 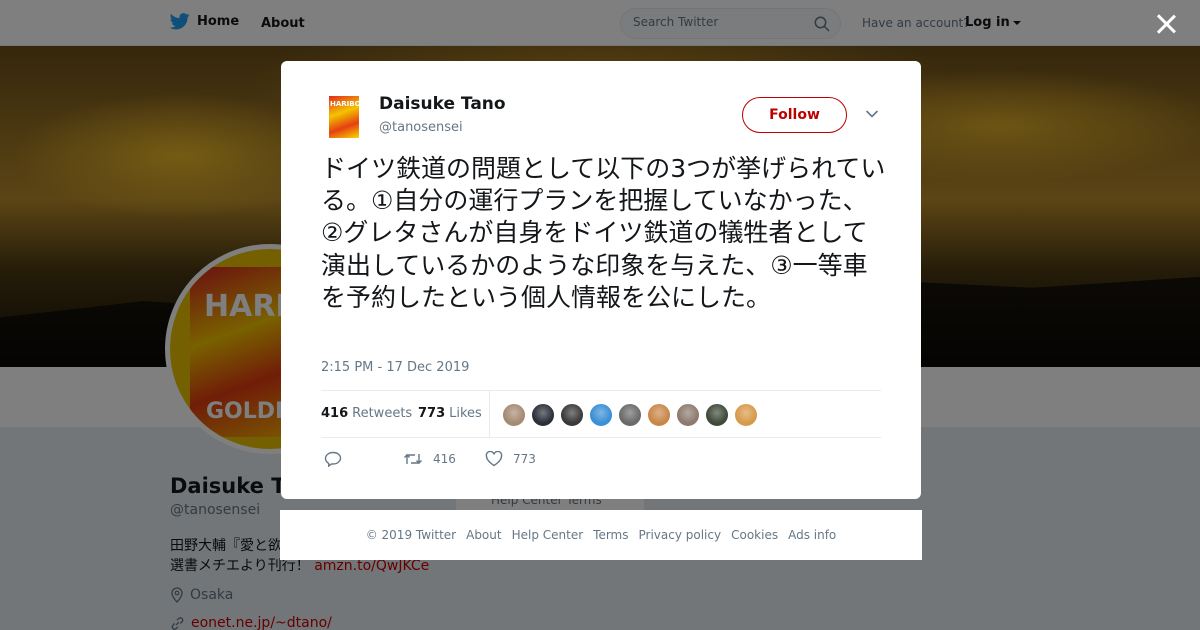 I want to click on like-action-count: 773, so click(x=524, y=459).